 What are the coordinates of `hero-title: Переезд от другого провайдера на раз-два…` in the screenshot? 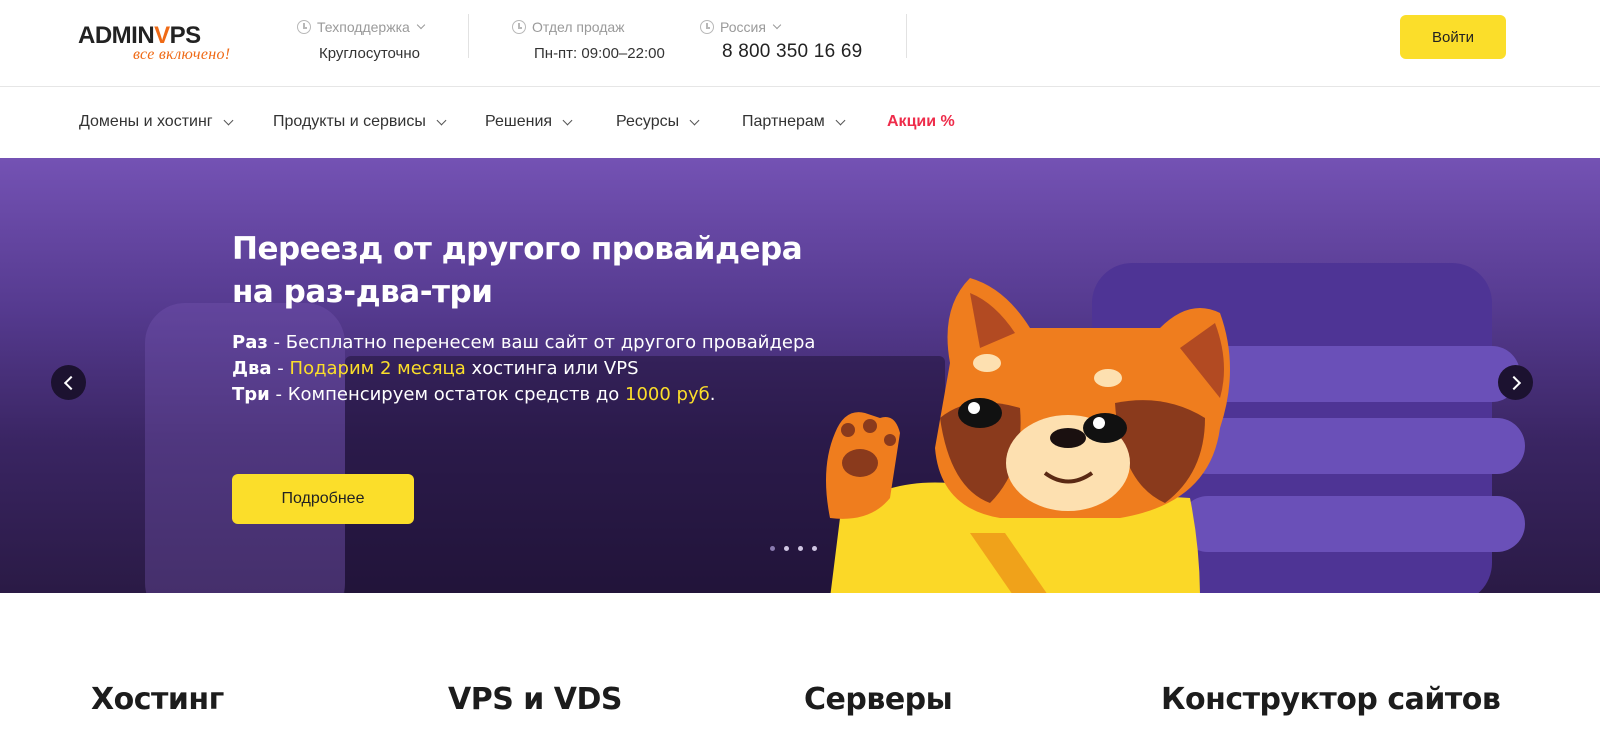 It's located at (542, 271).